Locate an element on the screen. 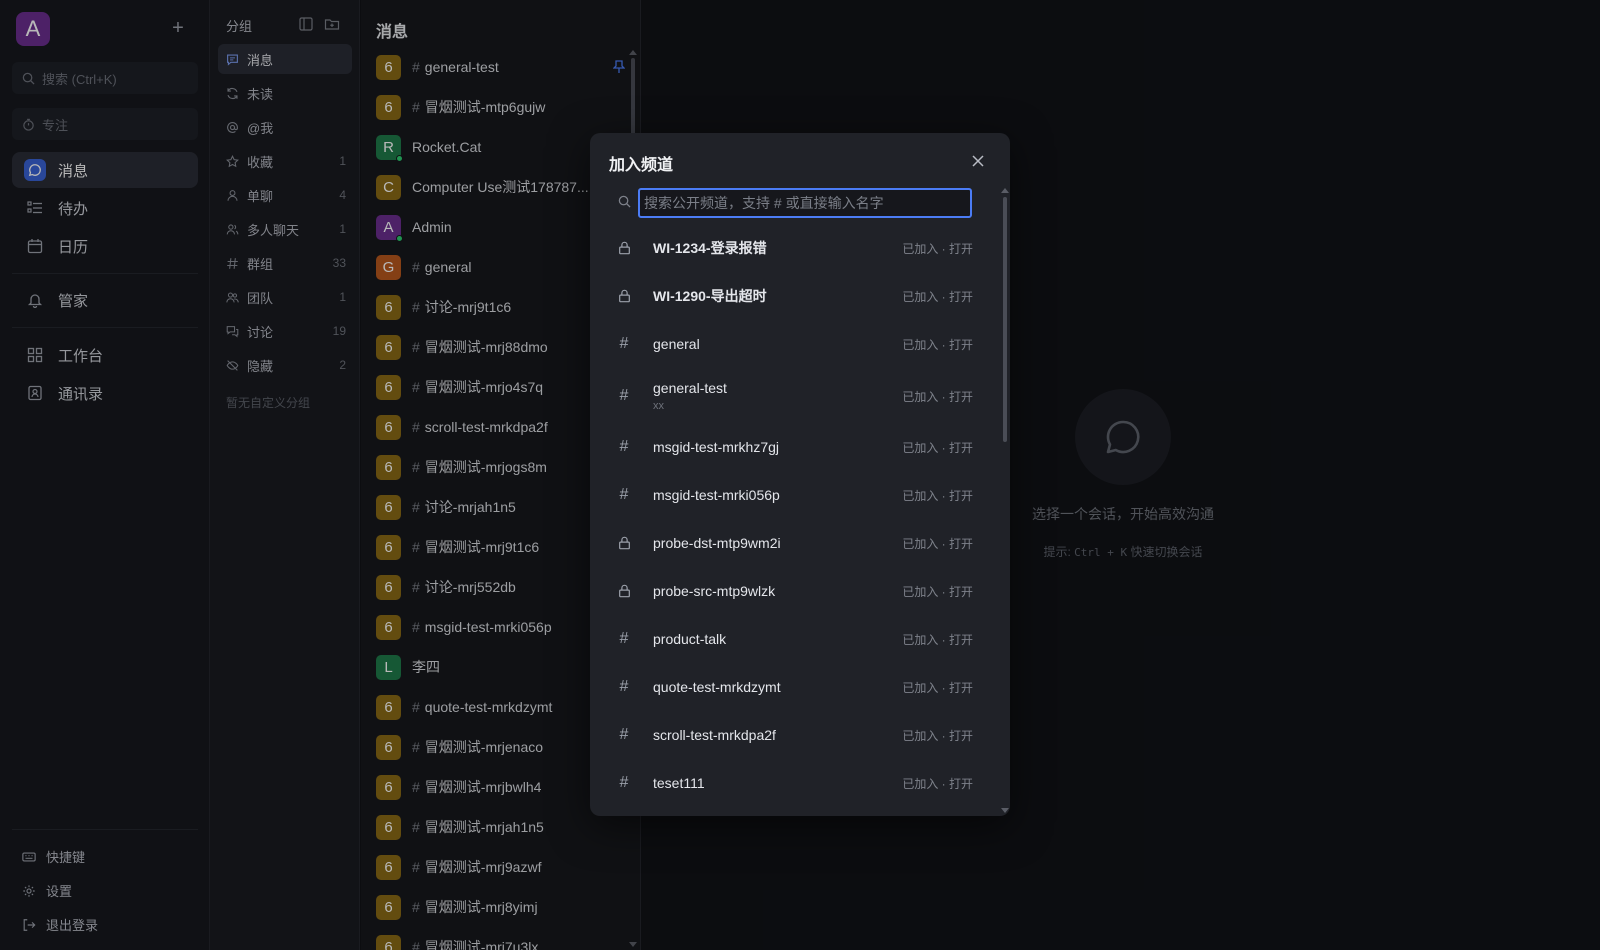 This screenshot has height=950, width=1600. channel-info: quote-test-mrkdzymt is located at coordinates (717, 687).